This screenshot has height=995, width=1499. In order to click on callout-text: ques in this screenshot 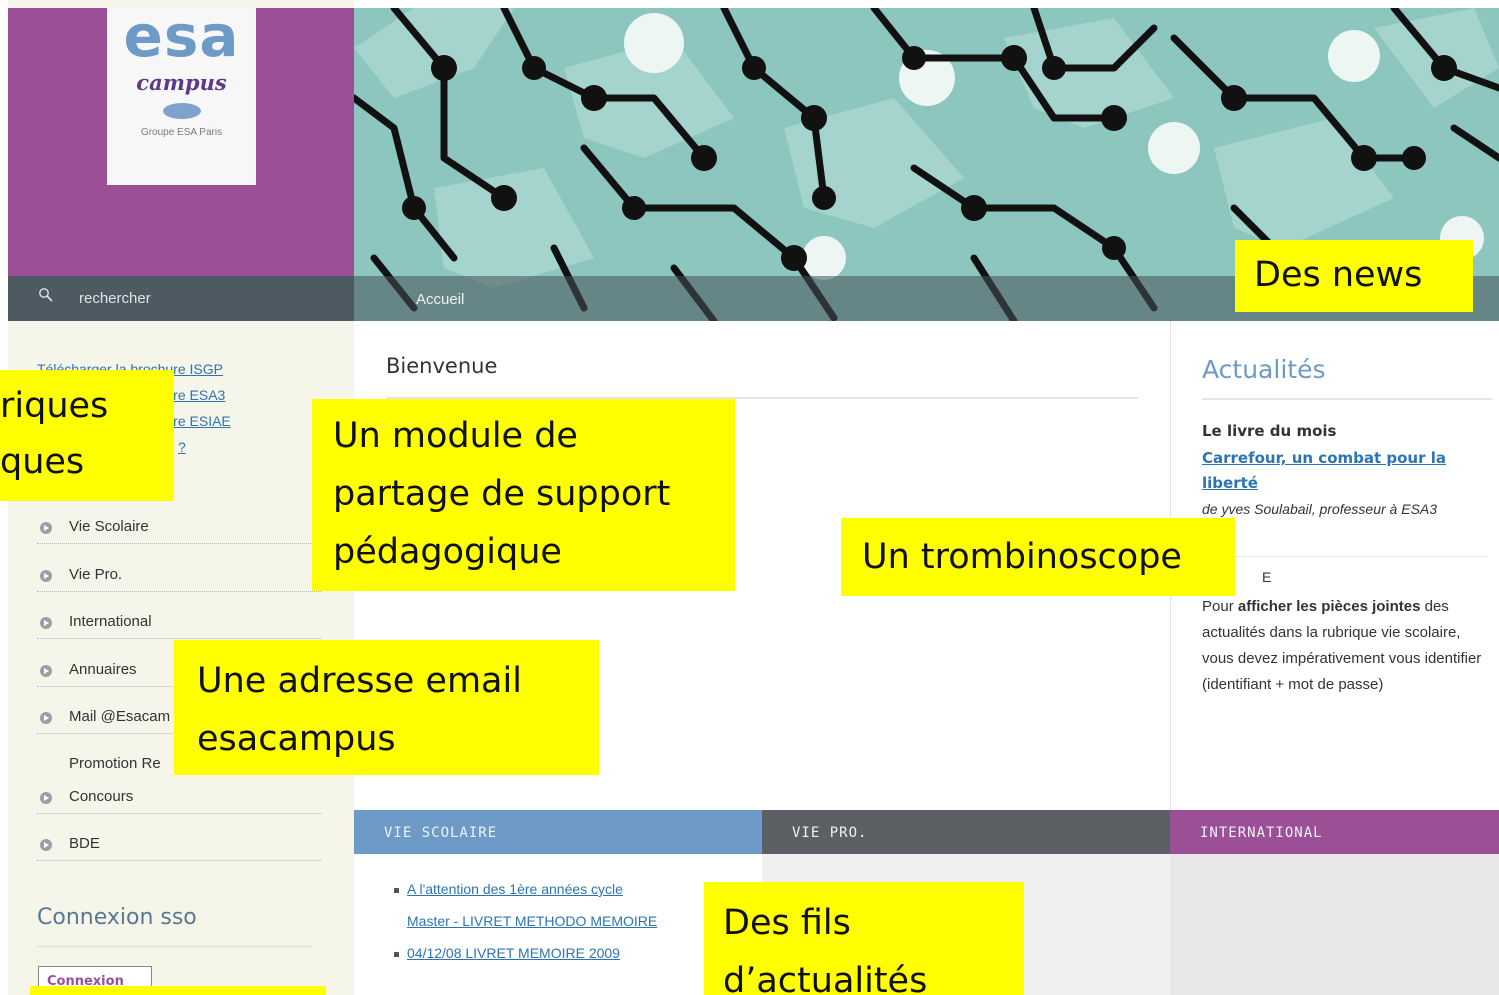, I will do `click(42, 462)`.